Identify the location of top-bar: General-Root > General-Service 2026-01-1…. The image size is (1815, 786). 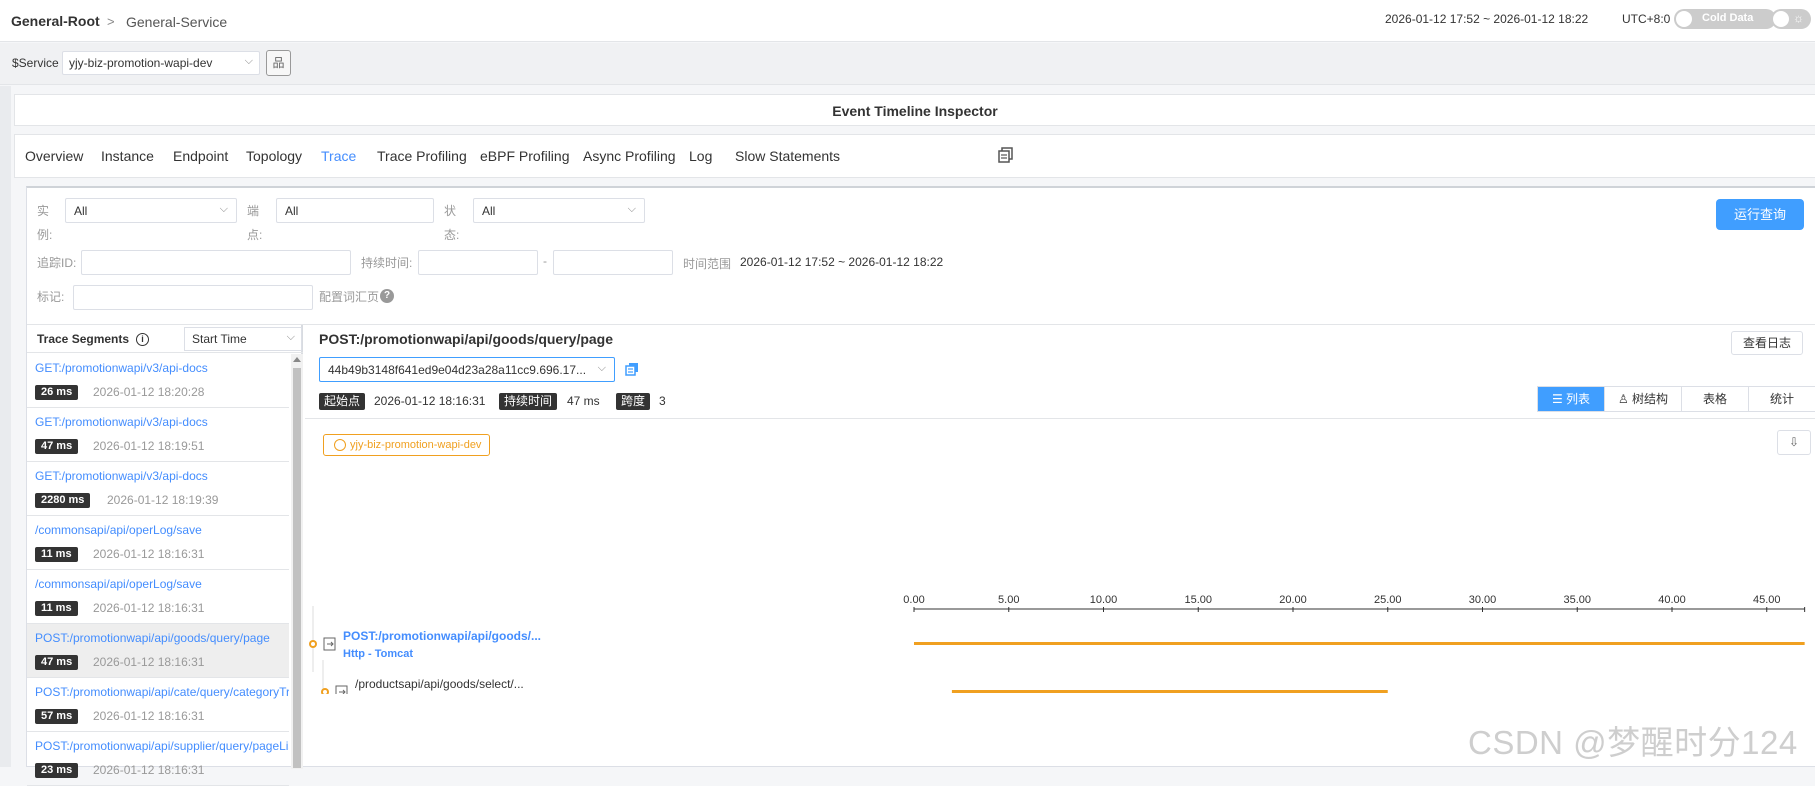
(907, 21).